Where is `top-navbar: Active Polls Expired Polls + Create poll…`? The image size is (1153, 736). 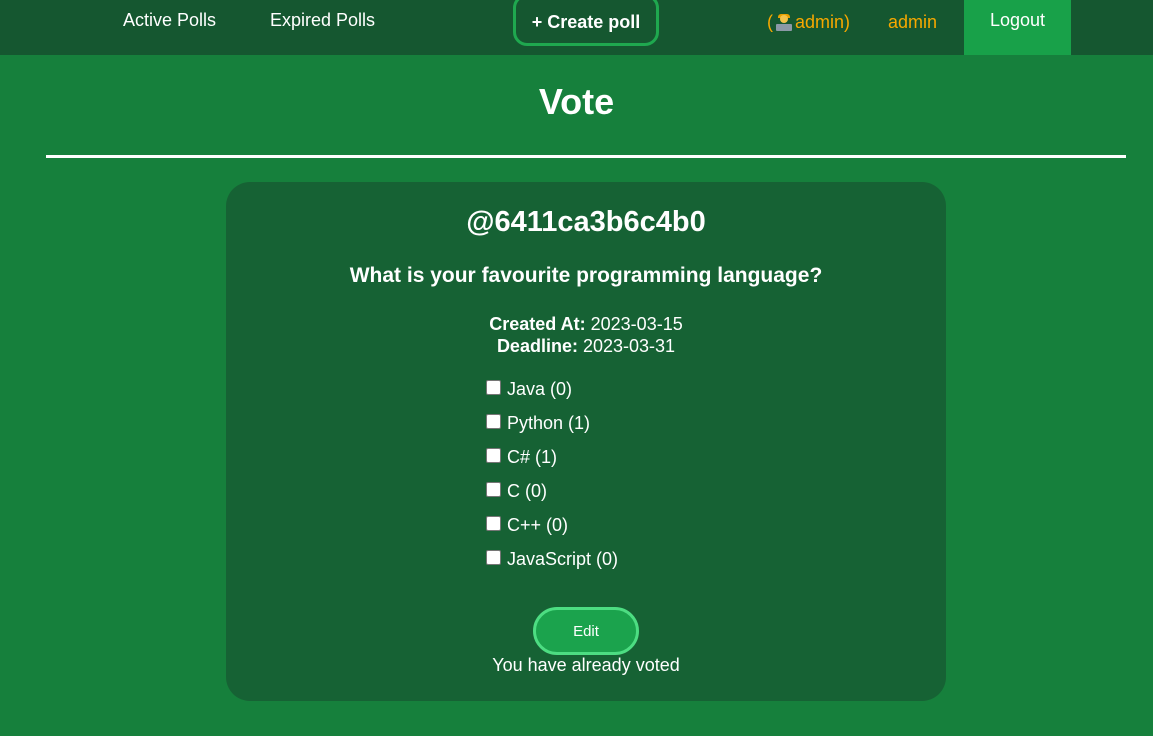
top-navbar: Active Polls Expired Polls + Create poll… is located at coordinates (576, 27).